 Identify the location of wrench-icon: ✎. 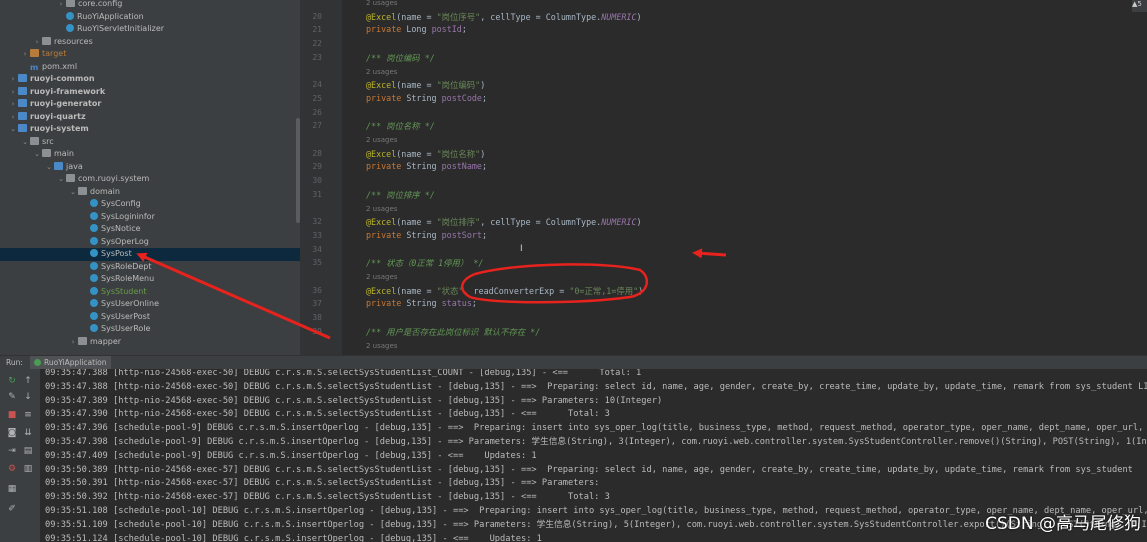
(12, 397).